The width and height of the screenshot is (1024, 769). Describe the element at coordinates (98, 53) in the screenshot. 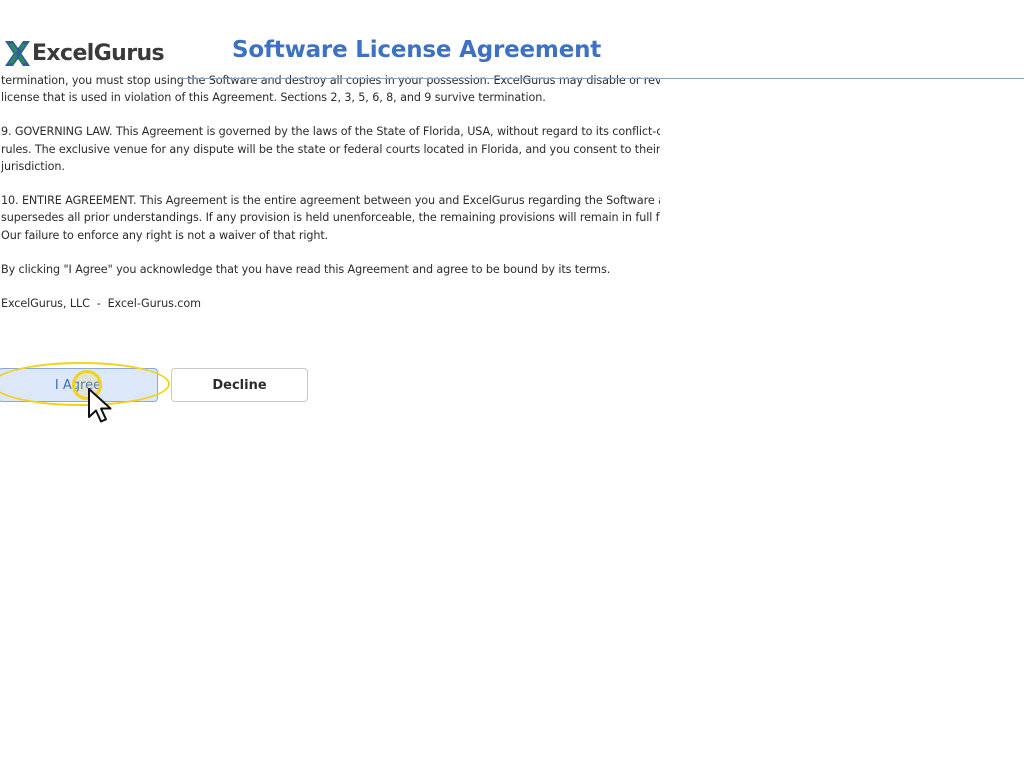

I see `logo-text: ExcelGurus` at that location.